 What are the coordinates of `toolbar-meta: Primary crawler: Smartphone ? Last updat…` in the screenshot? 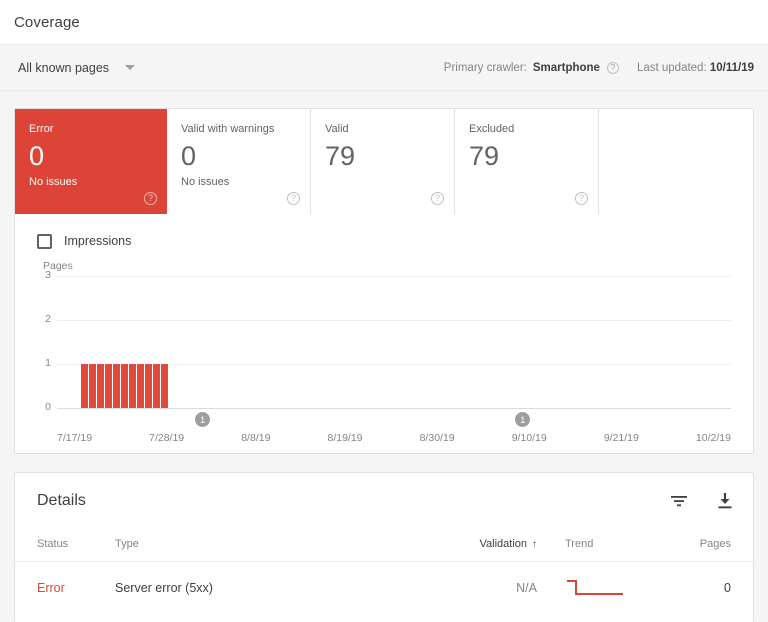 It's located at (598, 67).